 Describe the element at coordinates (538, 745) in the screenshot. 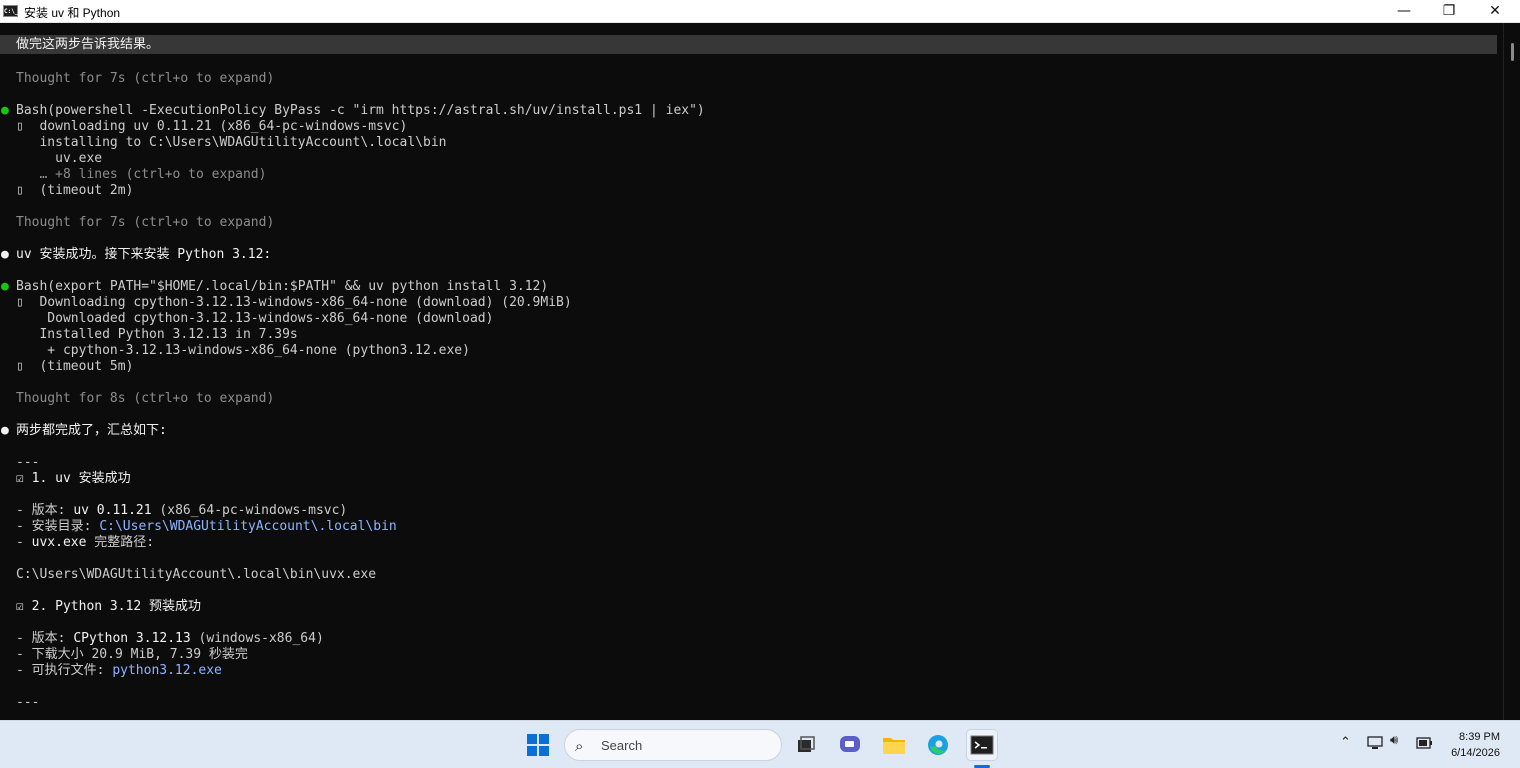

I see `start-icon` at that location.